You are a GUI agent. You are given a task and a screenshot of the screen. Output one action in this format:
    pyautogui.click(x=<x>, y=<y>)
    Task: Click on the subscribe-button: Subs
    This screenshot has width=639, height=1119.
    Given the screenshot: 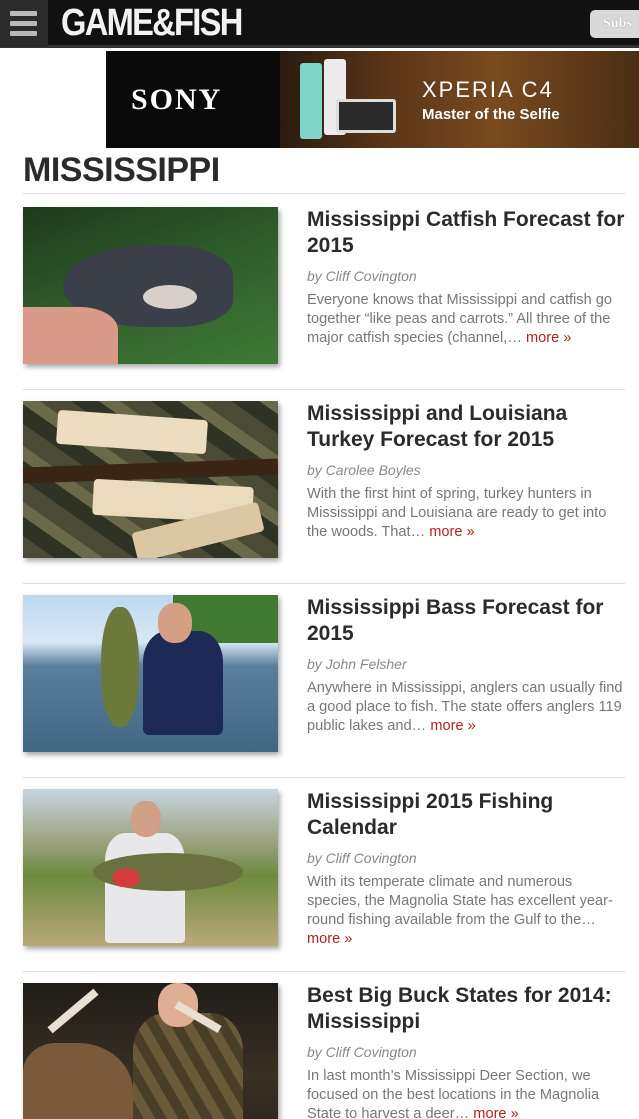 What is the action you would take?
    pyautogui.click(x=614, y=24)
    